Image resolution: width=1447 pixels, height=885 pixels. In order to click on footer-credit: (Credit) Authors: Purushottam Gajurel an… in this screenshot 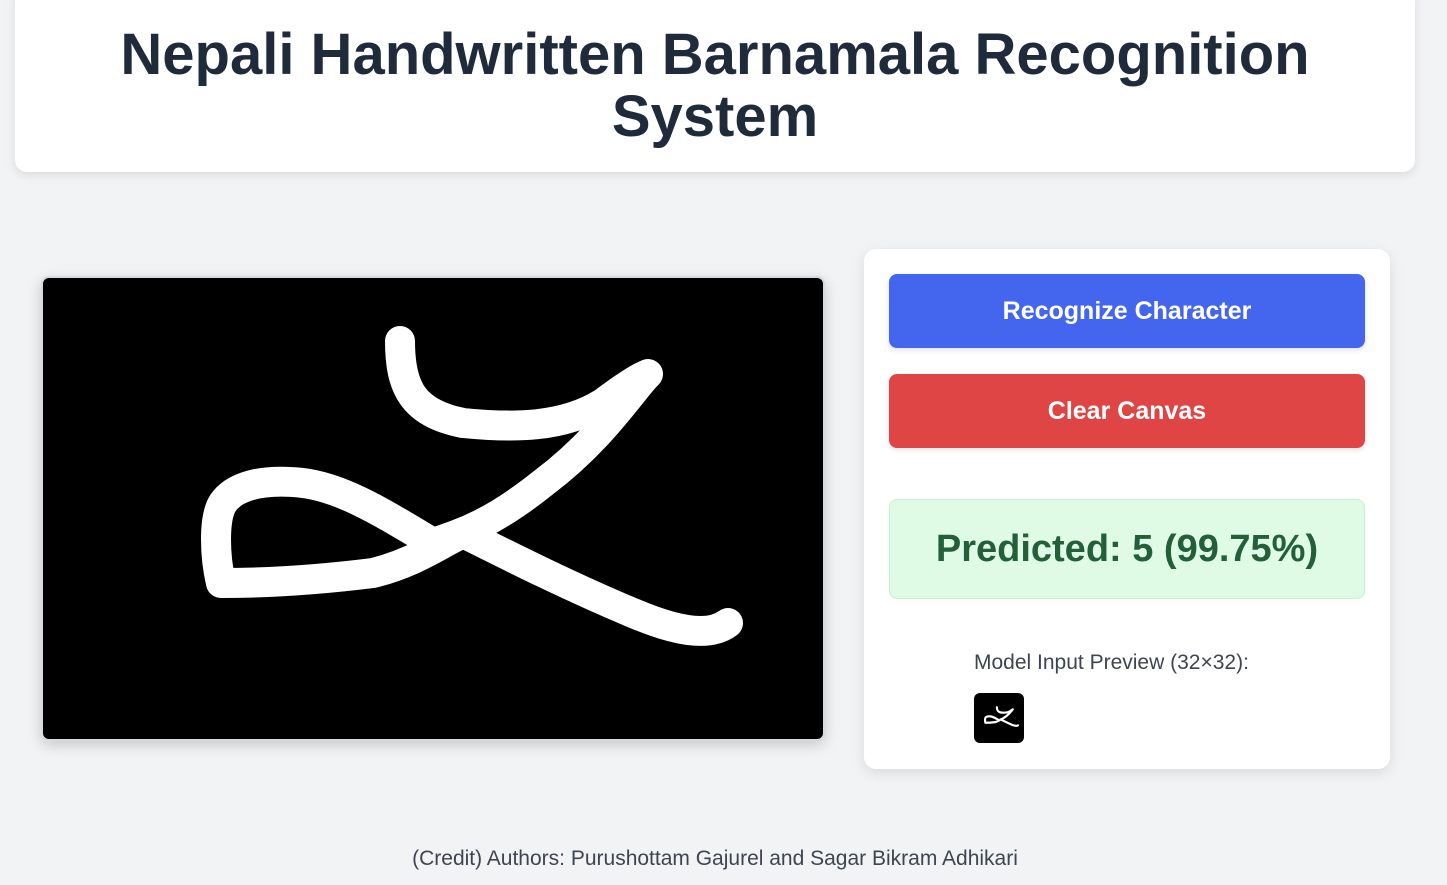, I will do `click(715, 858)`.